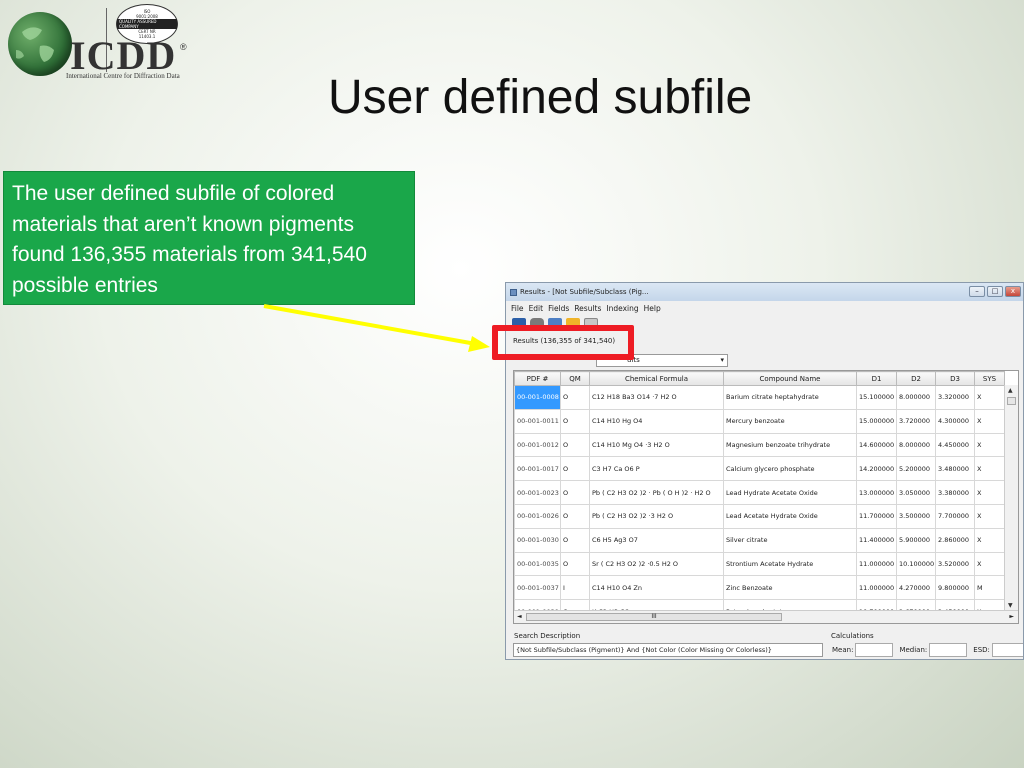 This screenshot has width=1024, height=768. Describe the element at coordinates (537, 540) in the screenshot. I see `cell-pdf: 00-001-0030` at that location.